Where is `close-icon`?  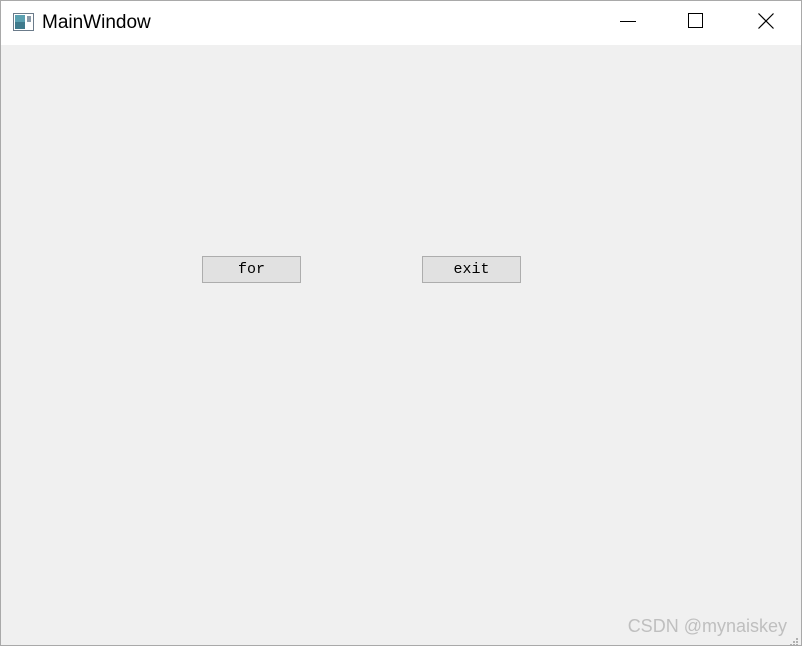 close-icon is located at coordinates (766, 23).